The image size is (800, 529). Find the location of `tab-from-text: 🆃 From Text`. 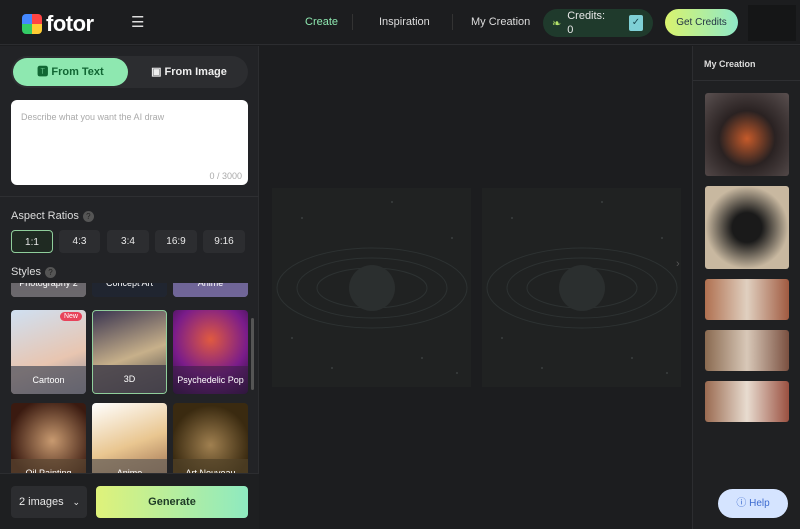

tab-from-text: 🆃 From Text is located at coordinates (70, 72).